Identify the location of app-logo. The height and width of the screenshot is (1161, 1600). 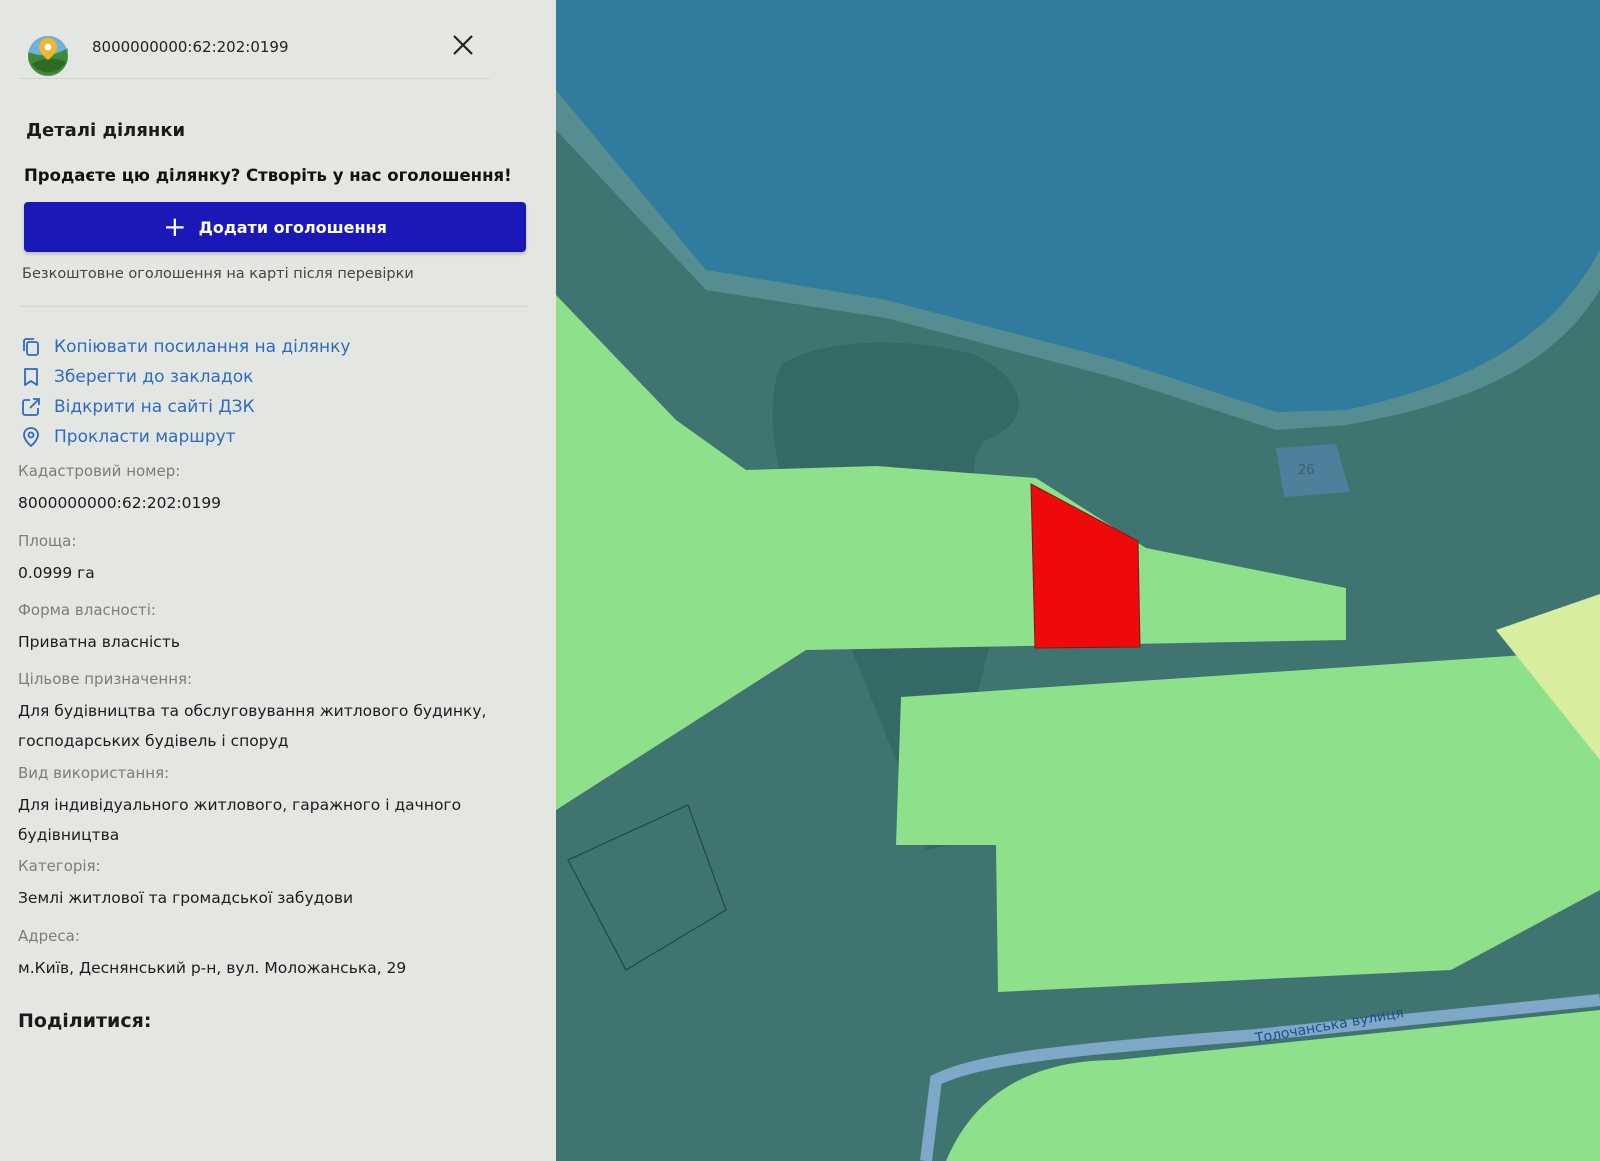
(48, 56).